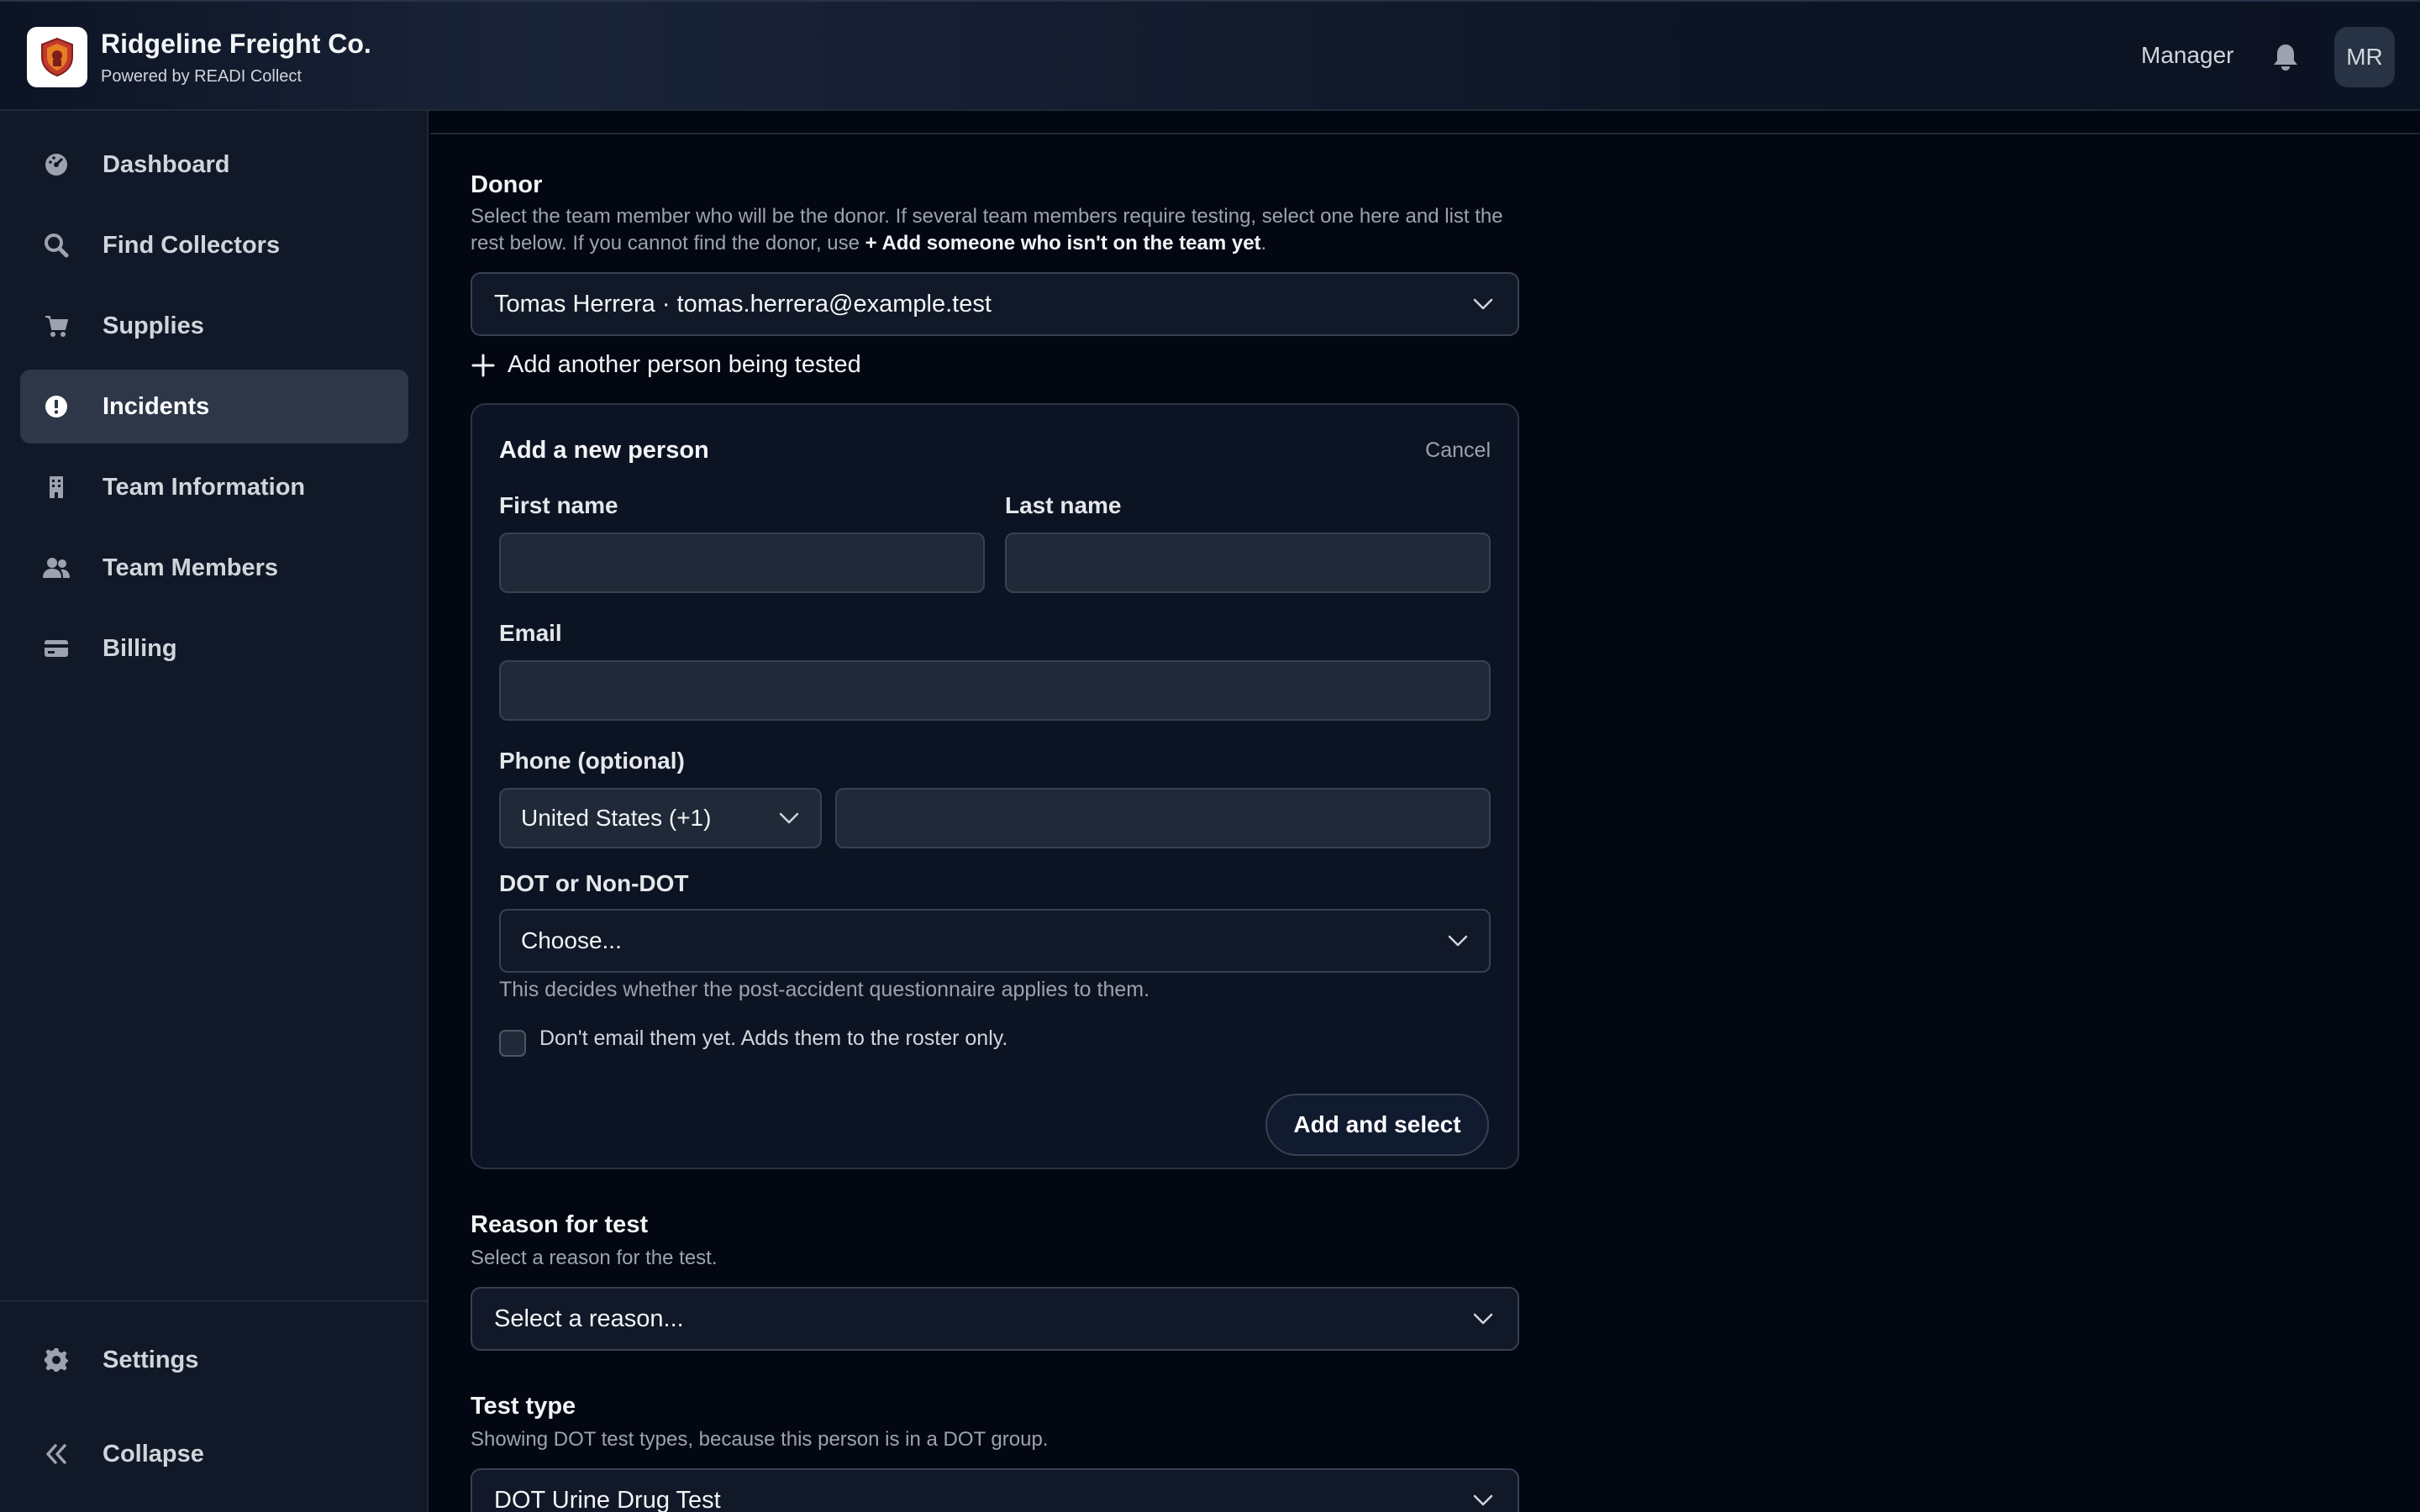 This screenshot has height=1512, width=2420. I want to click on phone-input, so click(1163, 818).